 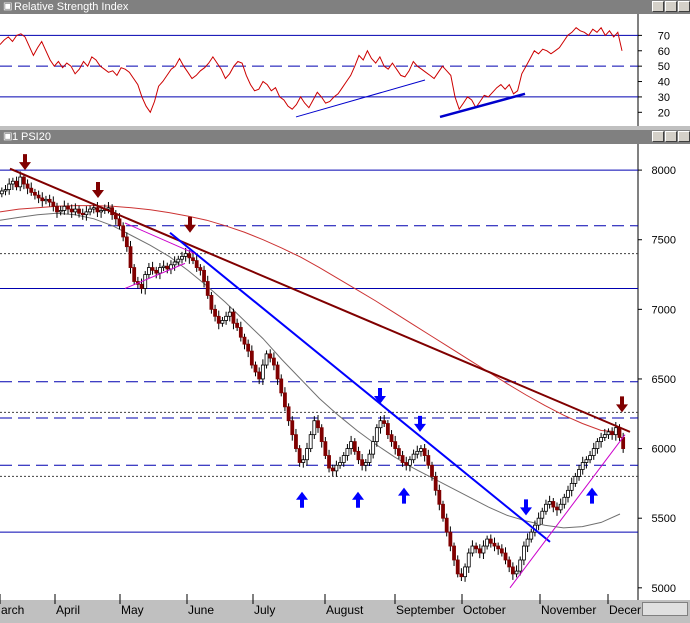 What do you see at coordinates (12, 610) in the screenshot?
I see `x-tick-label: arch` at bounding box center [12, 610].